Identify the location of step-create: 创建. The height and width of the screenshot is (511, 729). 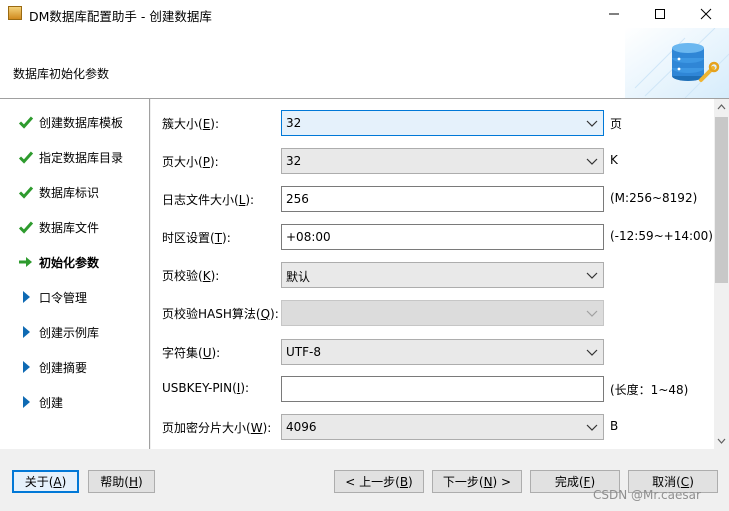
(74, 401).